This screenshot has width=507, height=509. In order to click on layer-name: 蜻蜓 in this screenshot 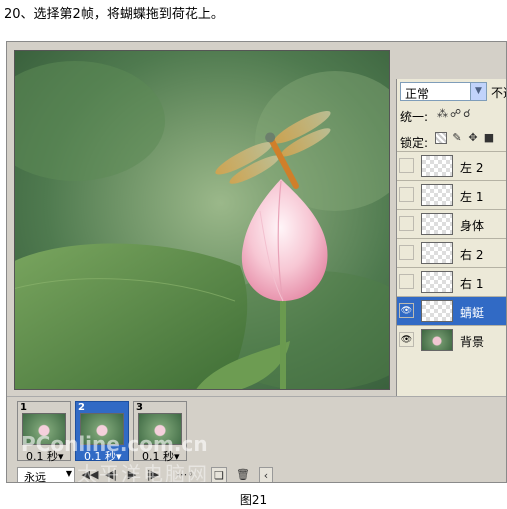, I will do `click(472, 313)`.